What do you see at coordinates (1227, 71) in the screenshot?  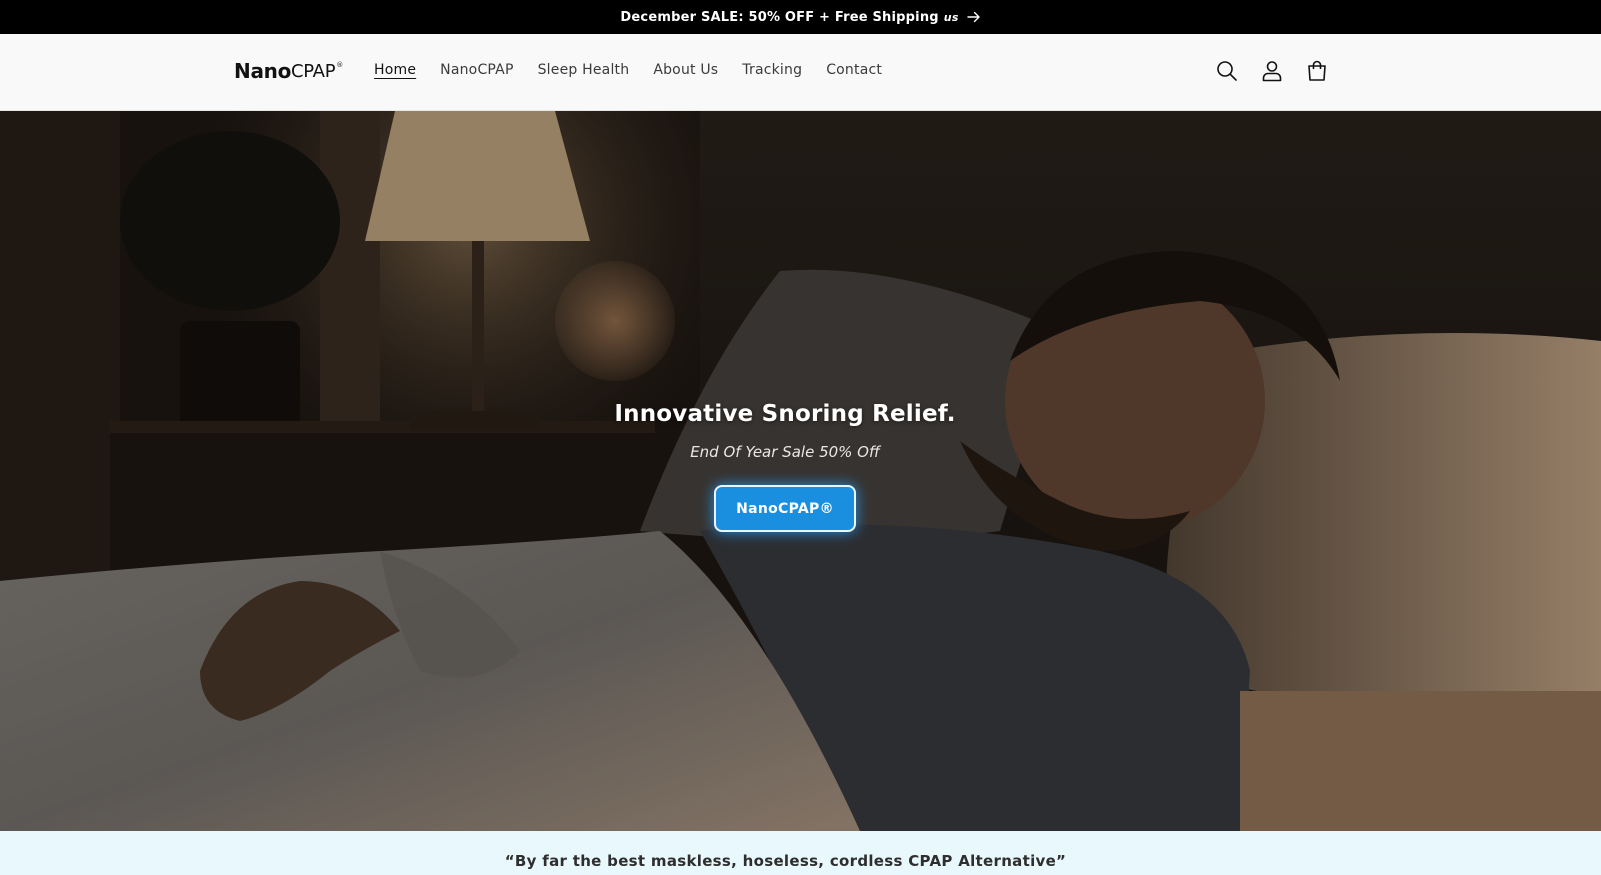 I see `search-icon` at bounding box center [1227, 71].